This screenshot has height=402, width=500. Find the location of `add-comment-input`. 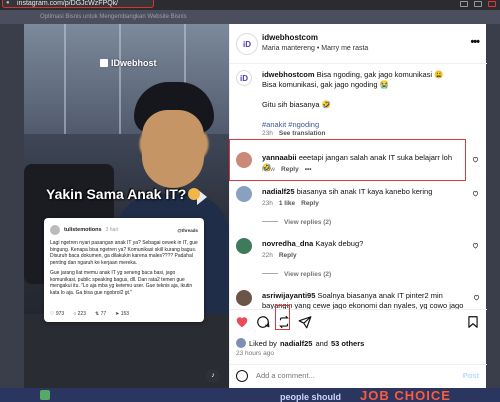

add-comment-input is located at coordinates (346, 375).